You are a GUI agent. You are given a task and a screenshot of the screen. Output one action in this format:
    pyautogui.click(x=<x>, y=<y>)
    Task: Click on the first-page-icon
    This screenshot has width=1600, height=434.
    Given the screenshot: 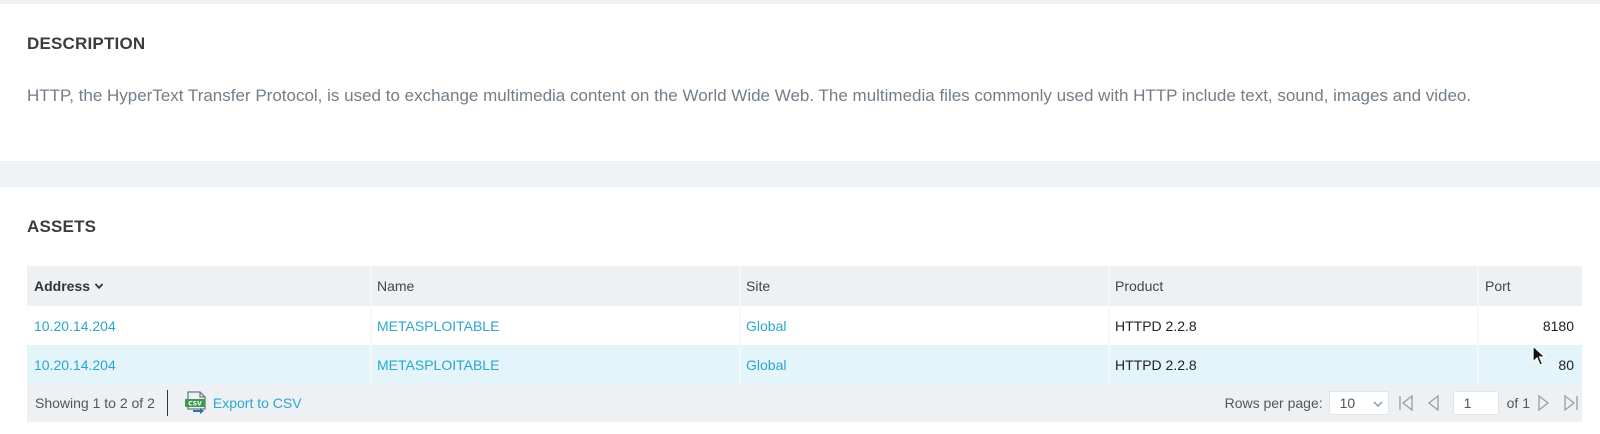 What is the action you would take?
    pyautogui.click(x=1405, y=403)
    